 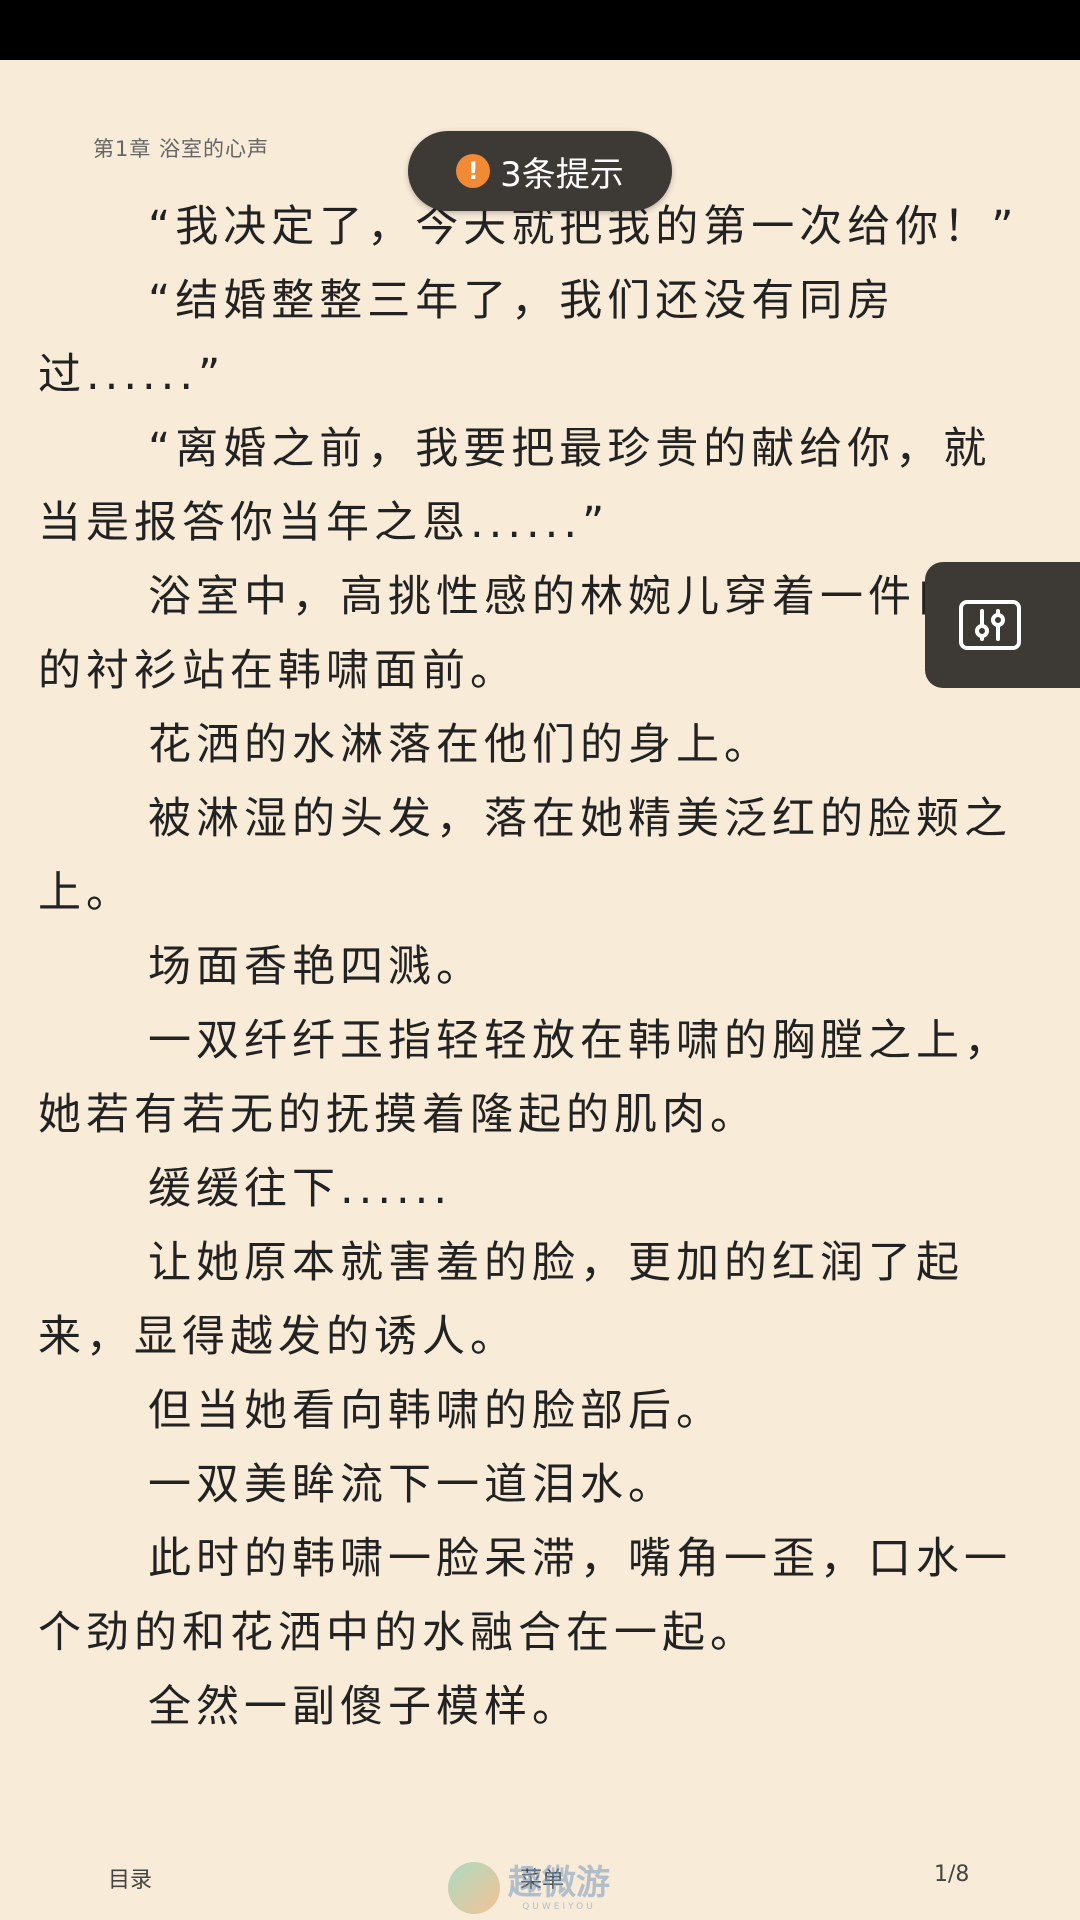 I want to click on paragraph: 一双纤纤玉指轻轻放在韩啸的胸膛之上，她若有若无的抚摸着隆起的肌肉。, so click(x=525, y=1078).